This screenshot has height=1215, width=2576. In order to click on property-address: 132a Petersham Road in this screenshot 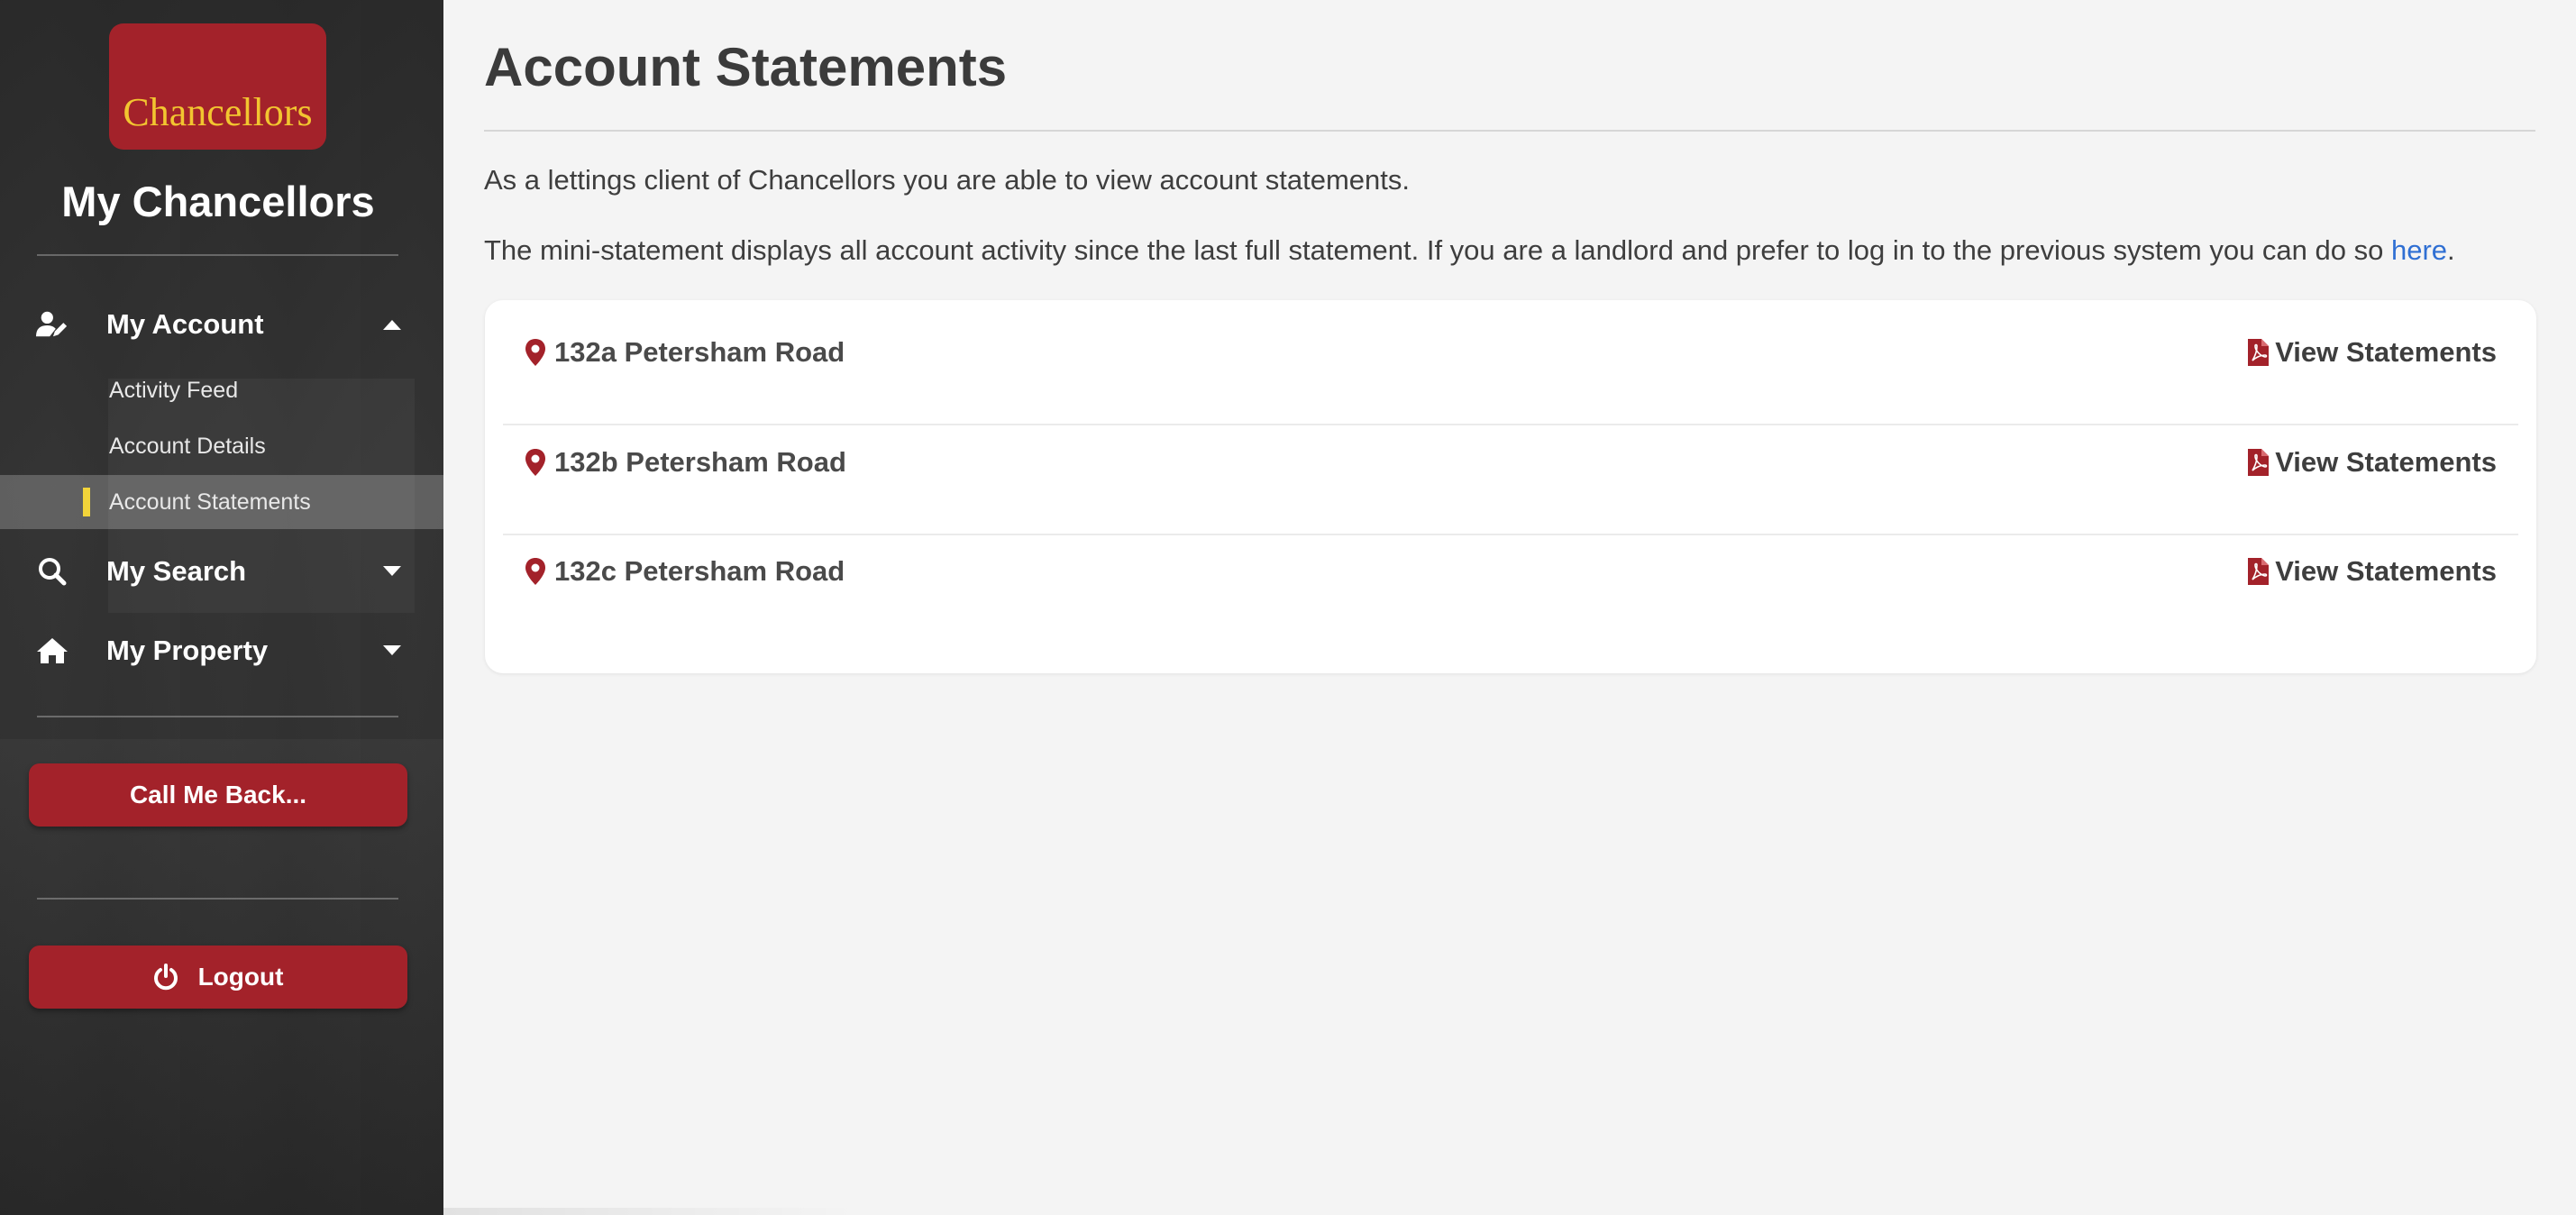, I will do `click(685, 352)`.